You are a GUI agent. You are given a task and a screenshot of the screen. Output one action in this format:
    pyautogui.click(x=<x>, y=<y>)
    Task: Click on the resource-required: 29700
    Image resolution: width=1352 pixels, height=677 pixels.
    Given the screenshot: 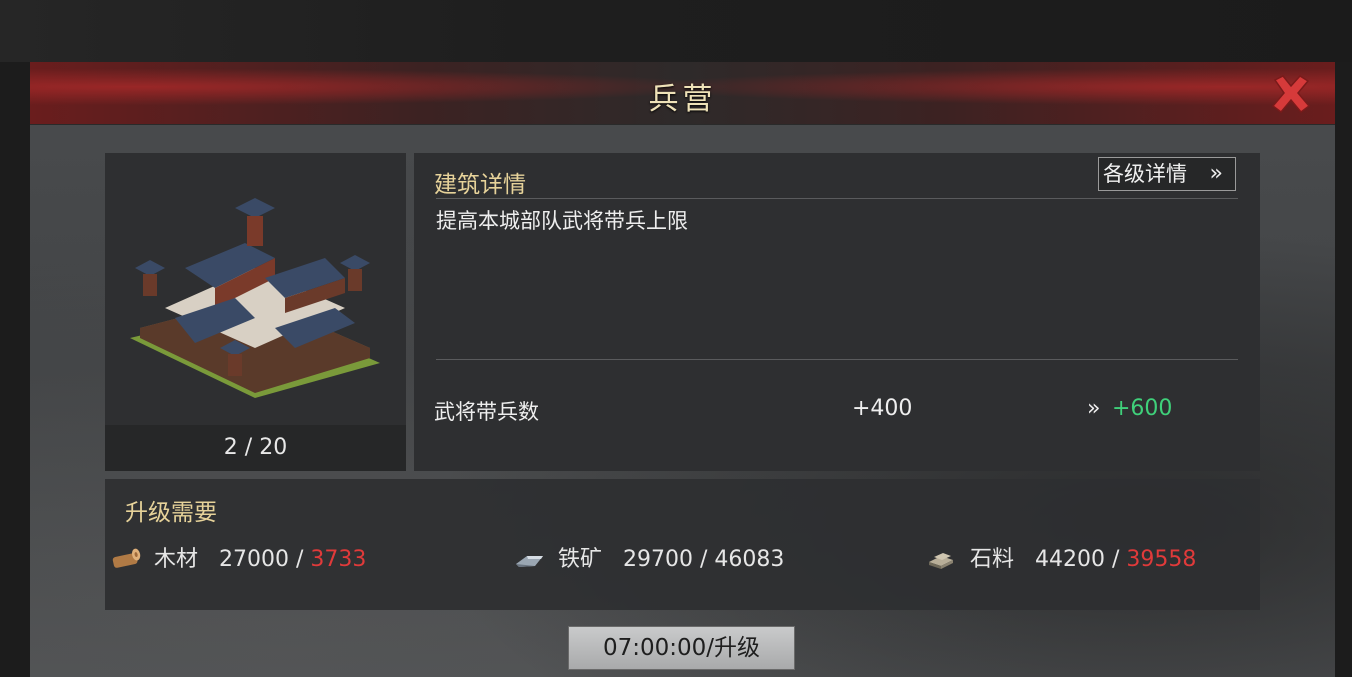 What is the action you would take?
    pyautogui.click(x=658, y=559)
    